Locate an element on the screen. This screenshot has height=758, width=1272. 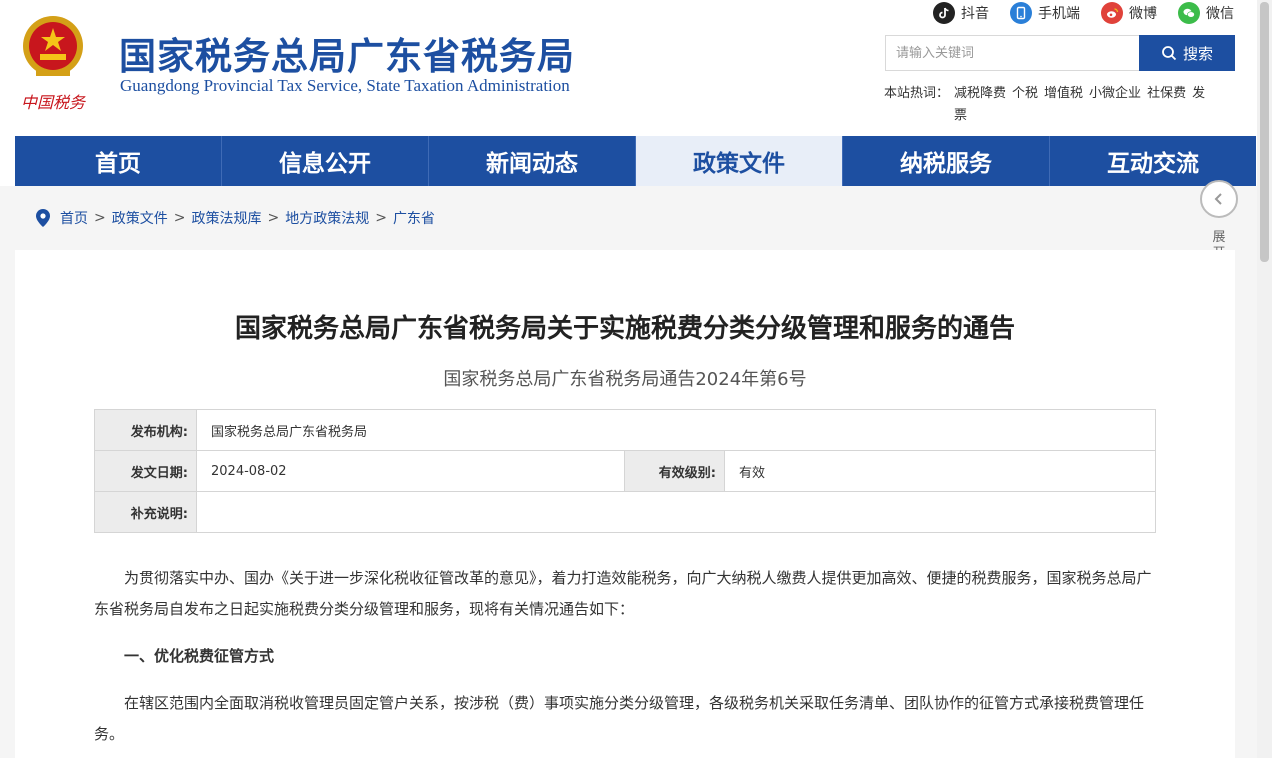
hot-word-link: 个税 is located at coordinates (1025, 93).